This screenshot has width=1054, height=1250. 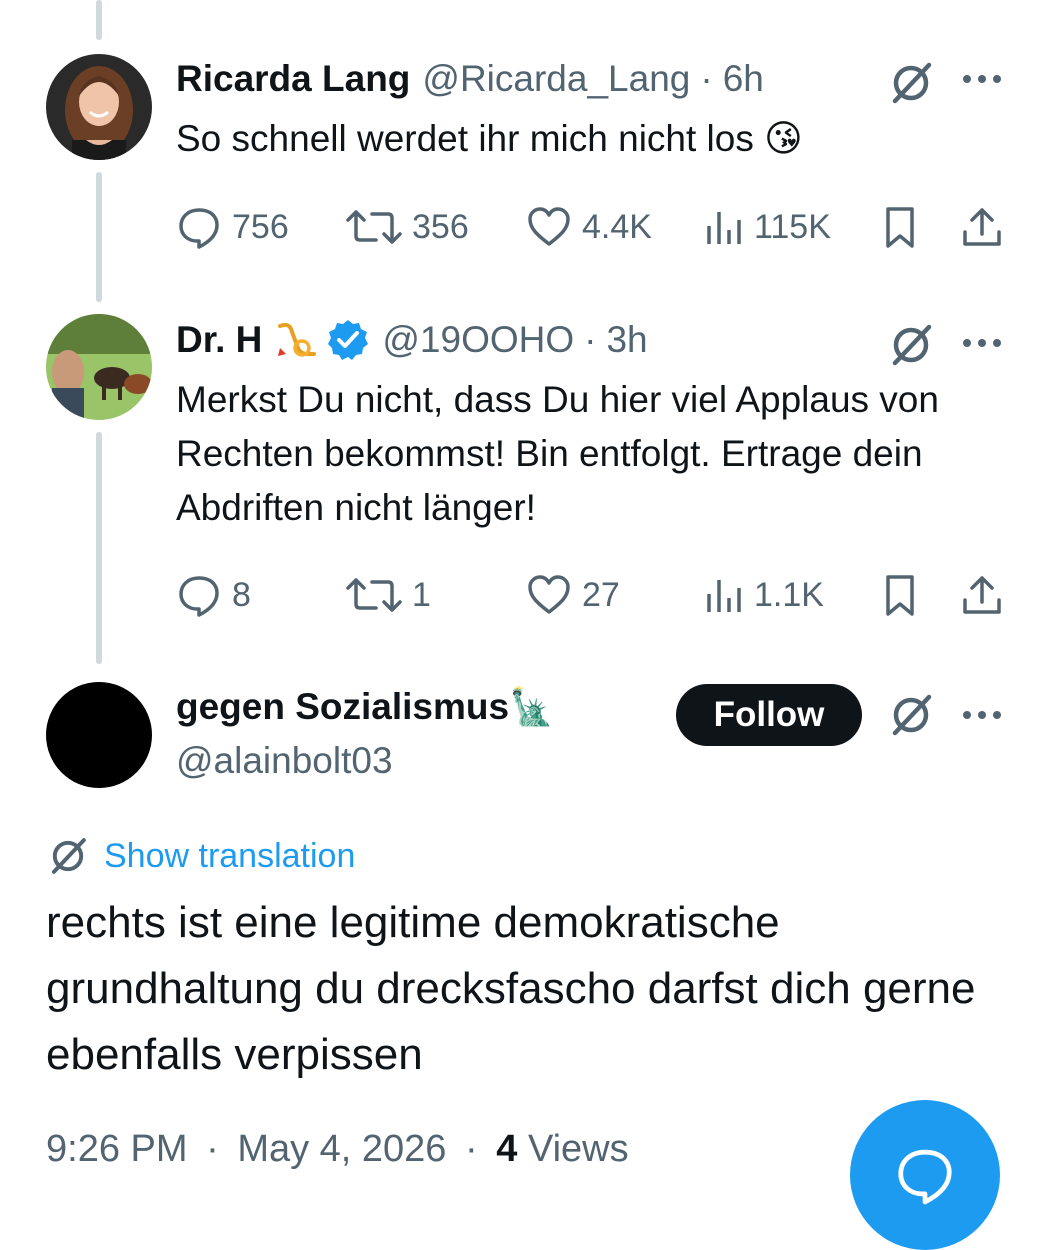 I want to click on avatar-ricarda-image, so click(x=99, y=107).